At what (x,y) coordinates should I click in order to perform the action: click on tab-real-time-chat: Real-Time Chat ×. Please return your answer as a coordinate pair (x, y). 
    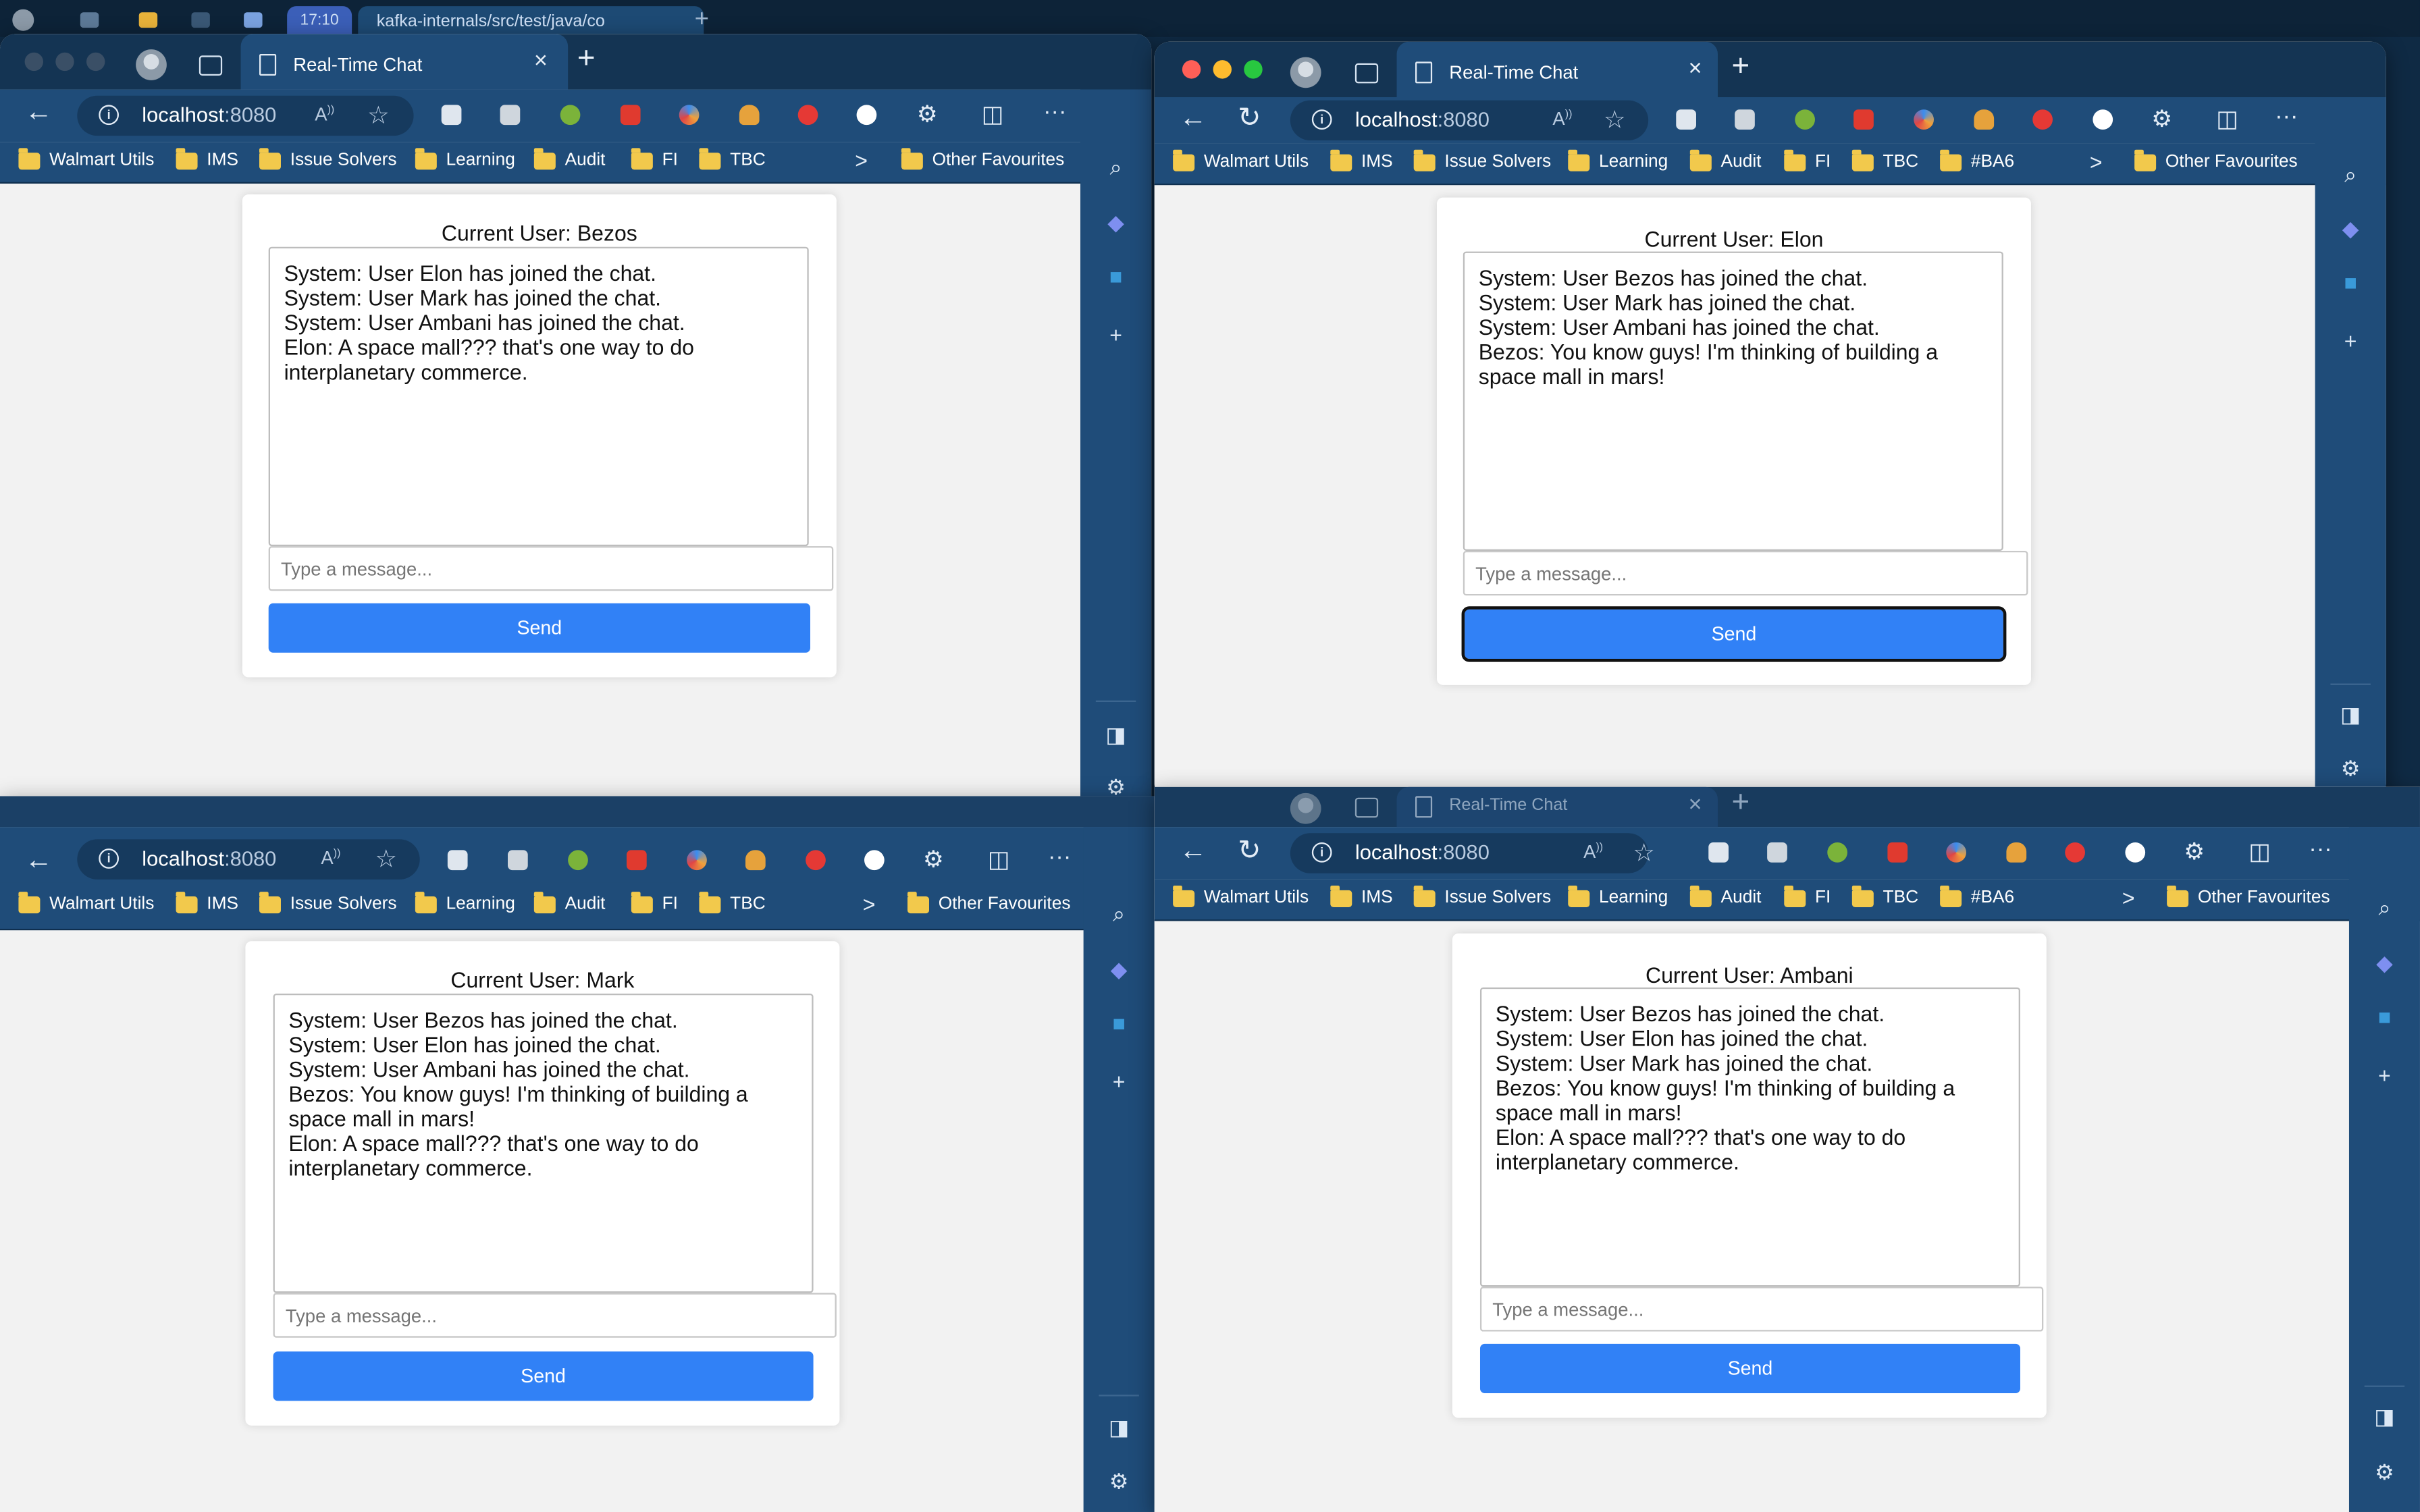
    Looking at the image, I should click on (1557, 807).